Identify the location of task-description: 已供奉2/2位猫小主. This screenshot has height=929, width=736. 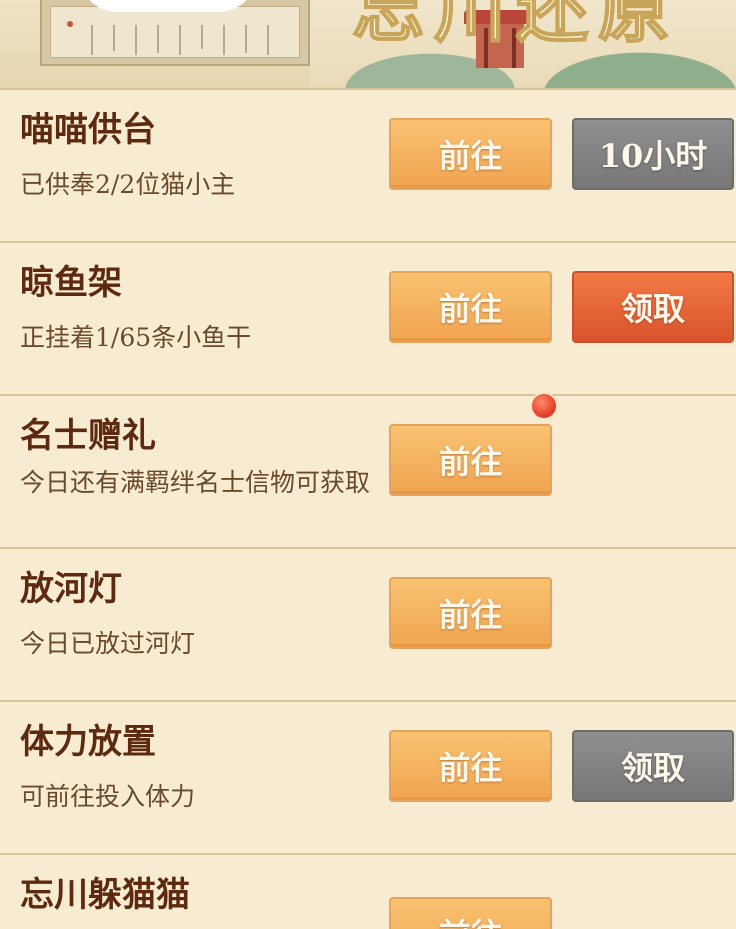
(128, 184).